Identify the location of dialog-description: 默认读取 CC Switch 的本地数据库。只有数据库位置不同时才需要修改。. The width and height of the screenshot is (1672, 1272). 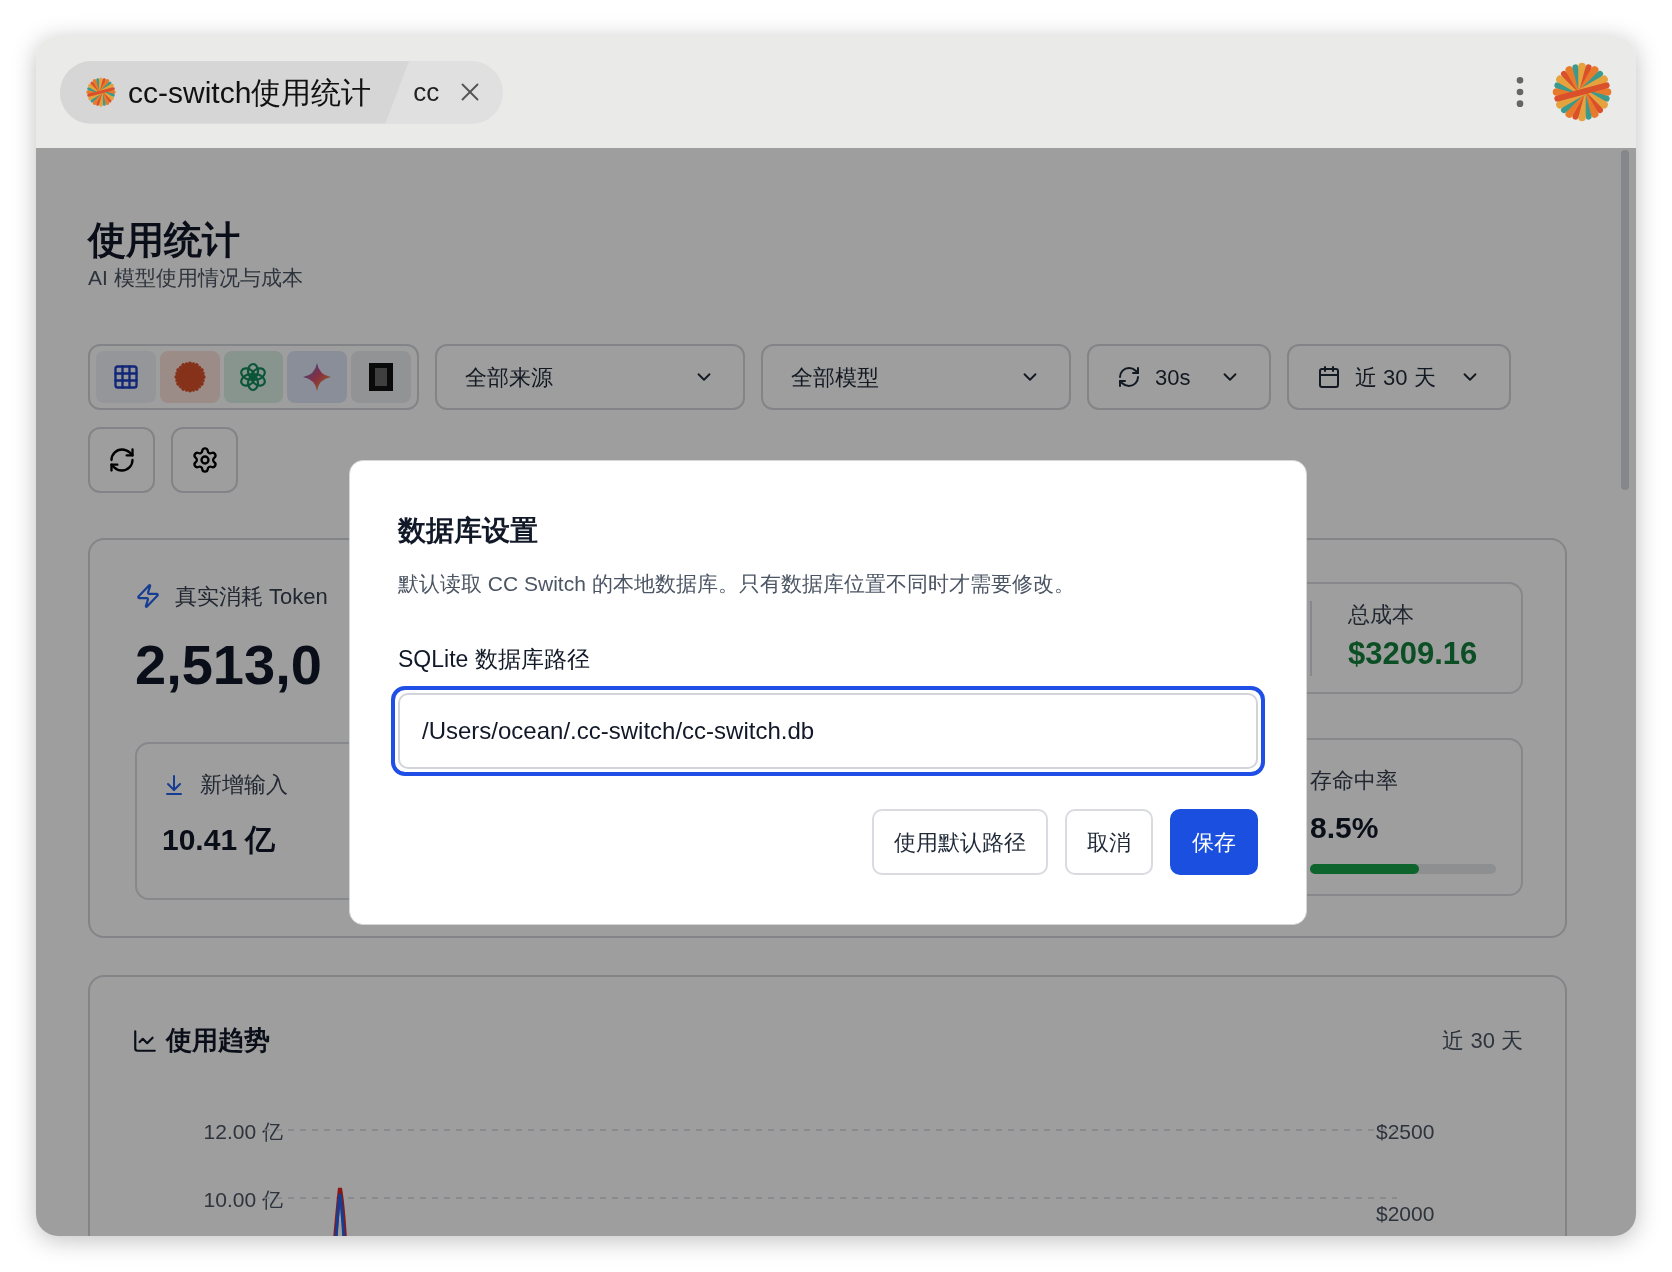
(736, 584).